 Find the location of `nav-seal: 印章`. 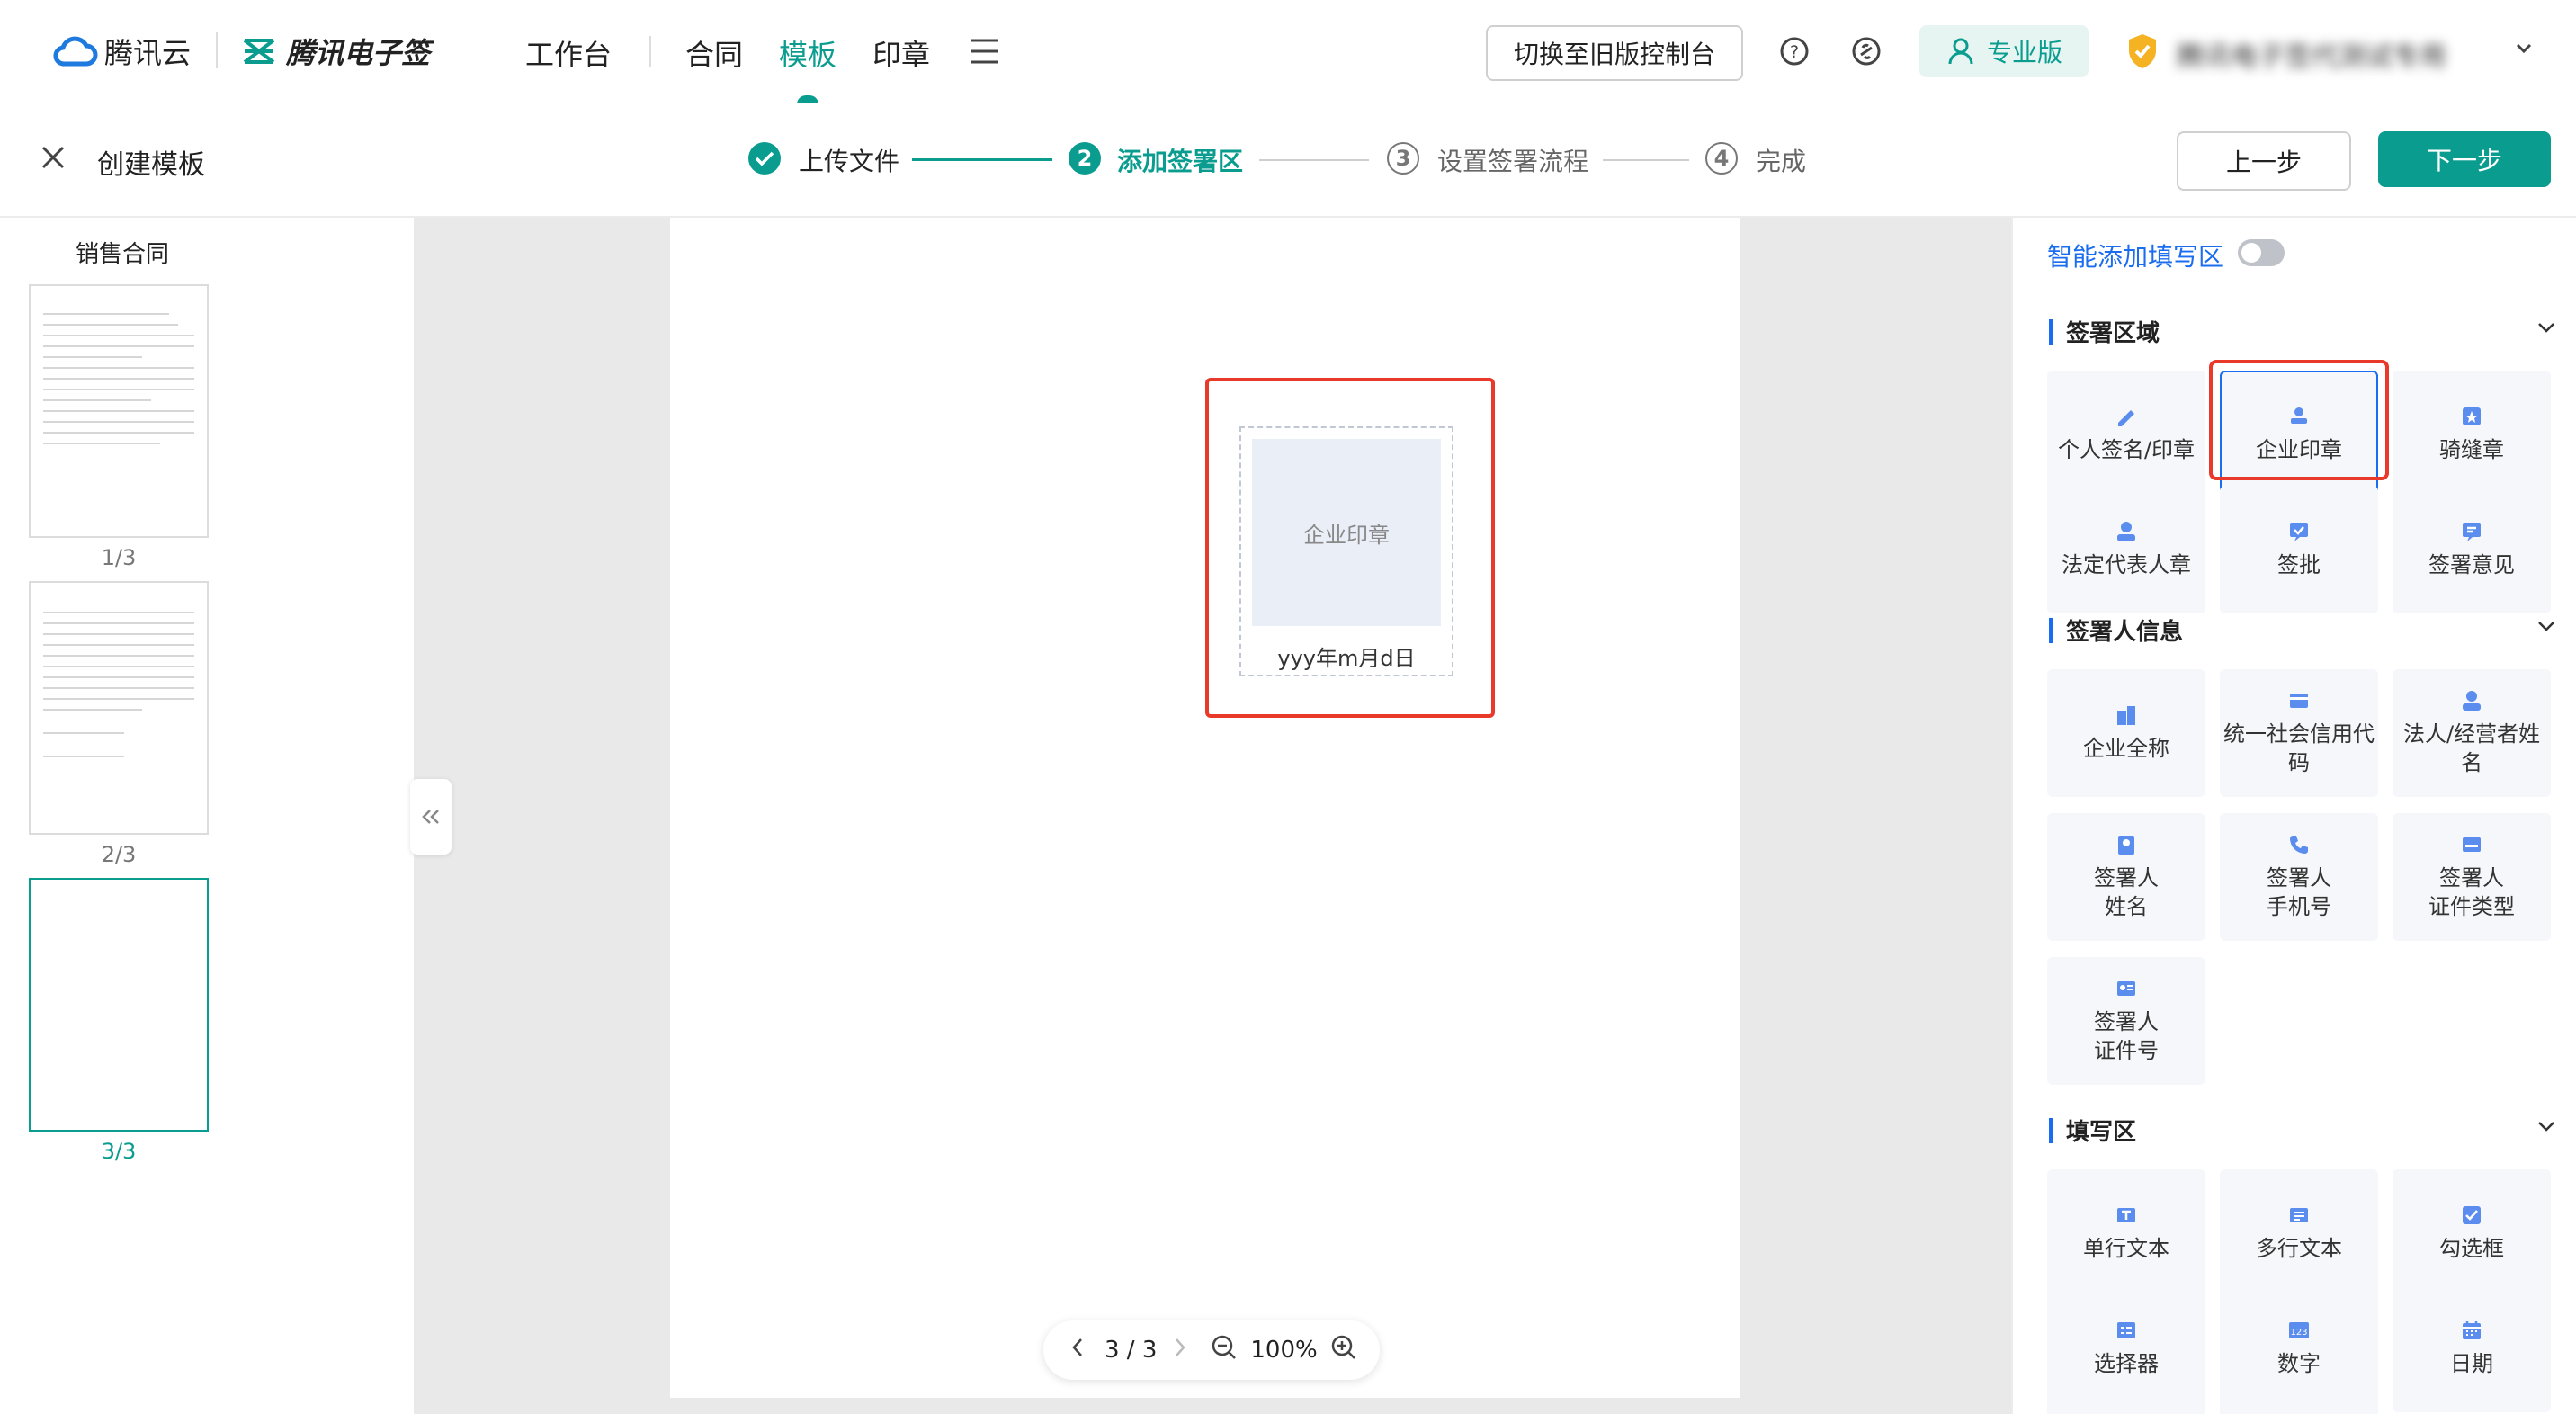

nav-seal: 印章 is located at coordinates (901, 53).